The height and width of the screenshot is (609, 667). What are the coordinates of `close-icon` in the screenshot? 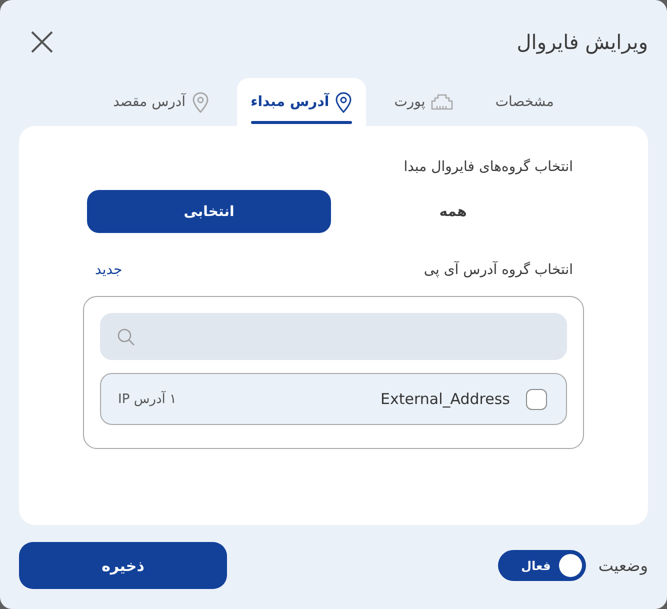 It's located at (42, 42).